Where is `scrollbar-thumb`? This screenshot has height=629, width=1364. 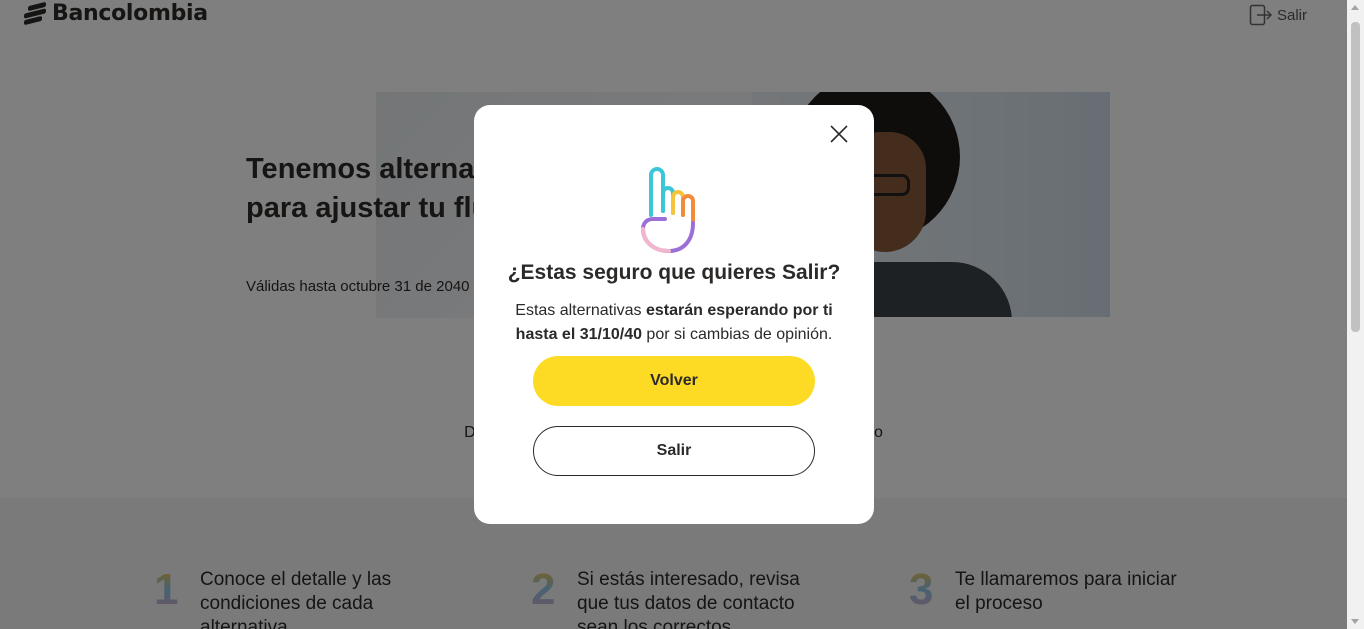 scrollbar-thumb is located at coordinates (1355, 177).